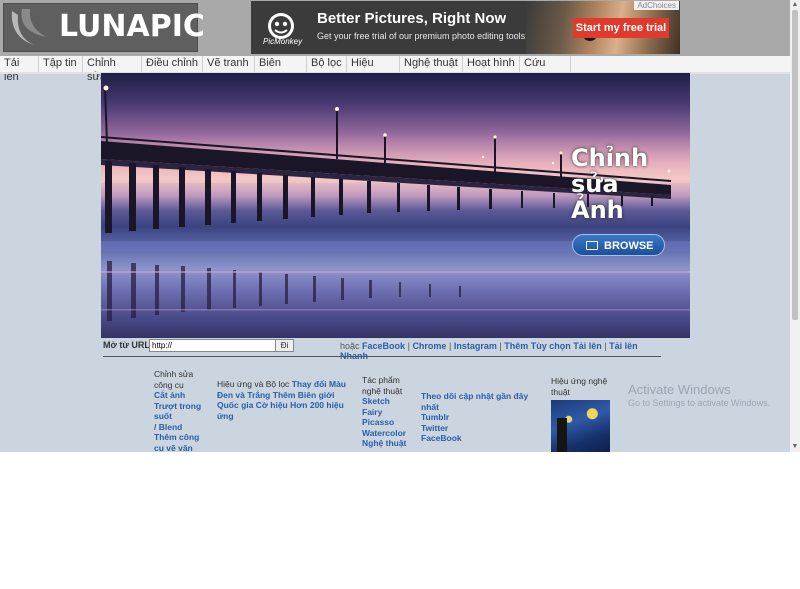 Image resolution: width=800 pixels, height=589 pixels. Describe the element at coordinates (172, 64) in the screenshot. I see `menu-item-adjust: Điều chỉnh` at that location.